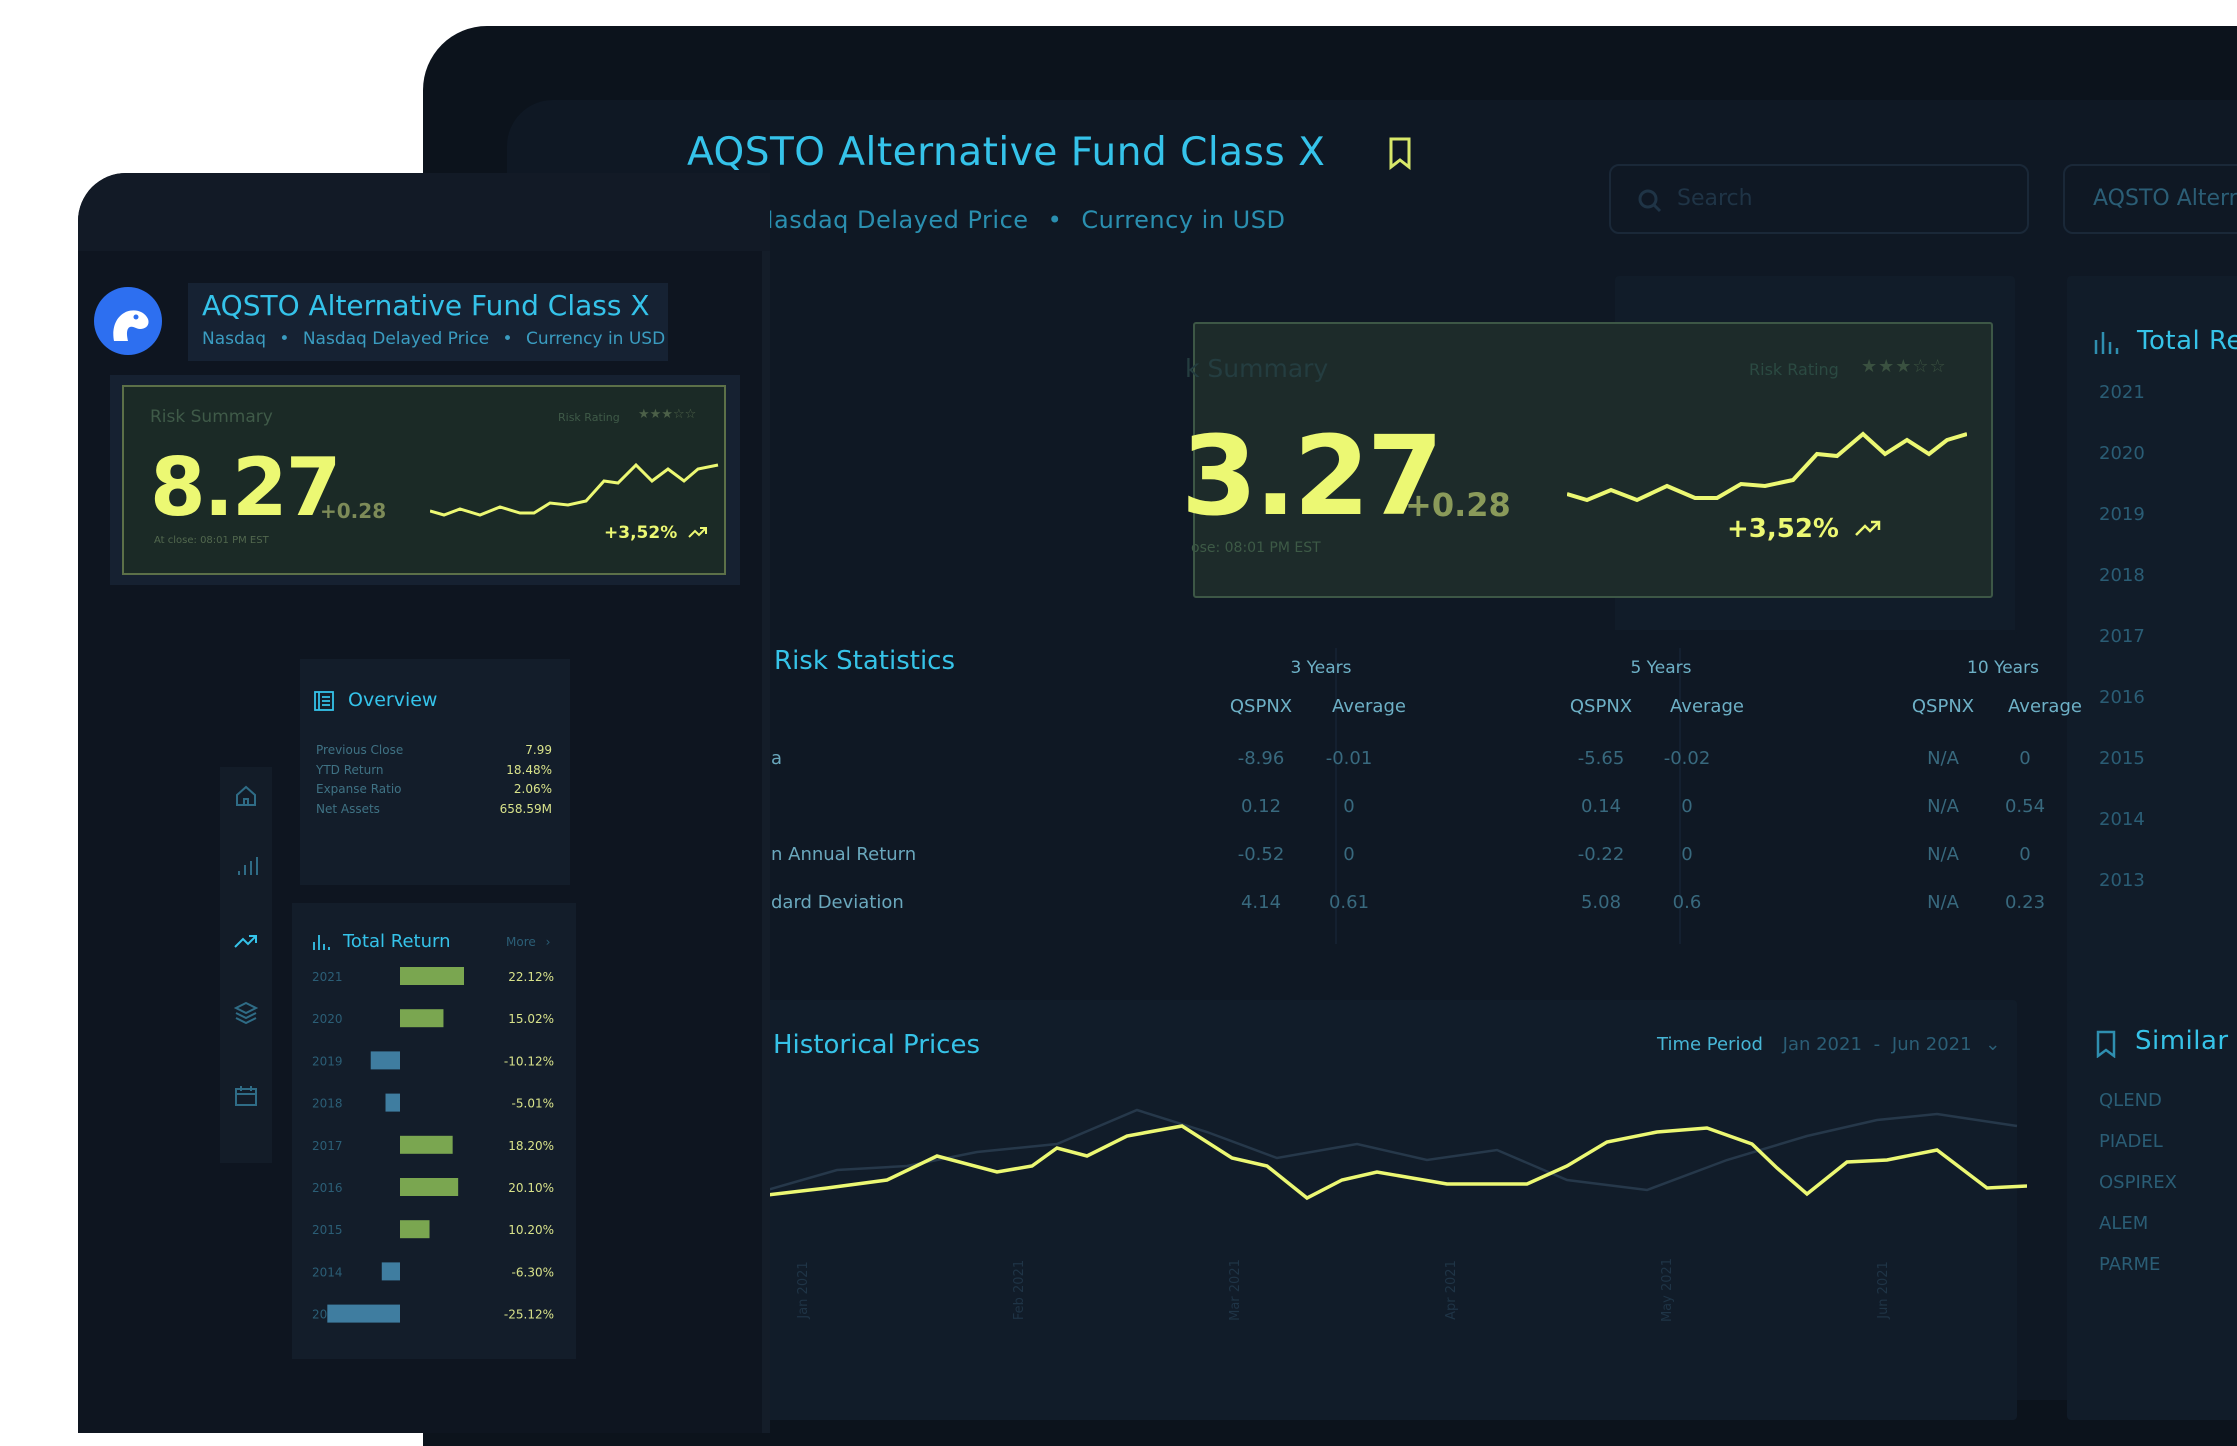 This screenshot has width=2237, height=1446. Describe the element at coordinates (844, 854) in the screenshot. I see `stat-row-label: n Annual Return` at that location.